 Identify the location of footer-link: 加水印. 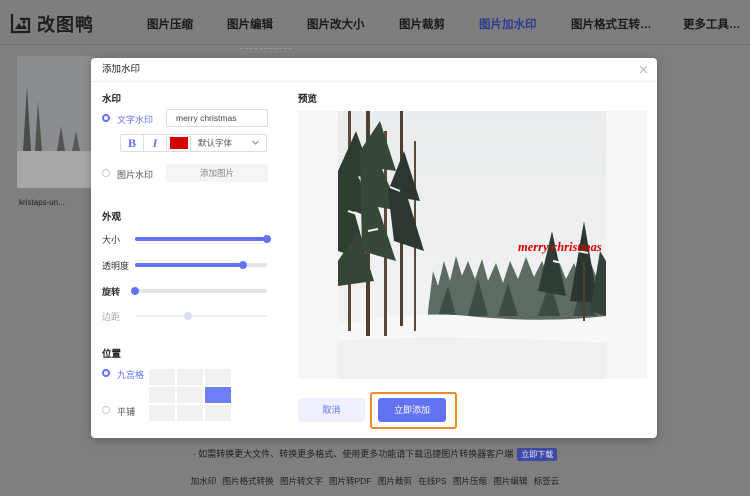
(204, 481).